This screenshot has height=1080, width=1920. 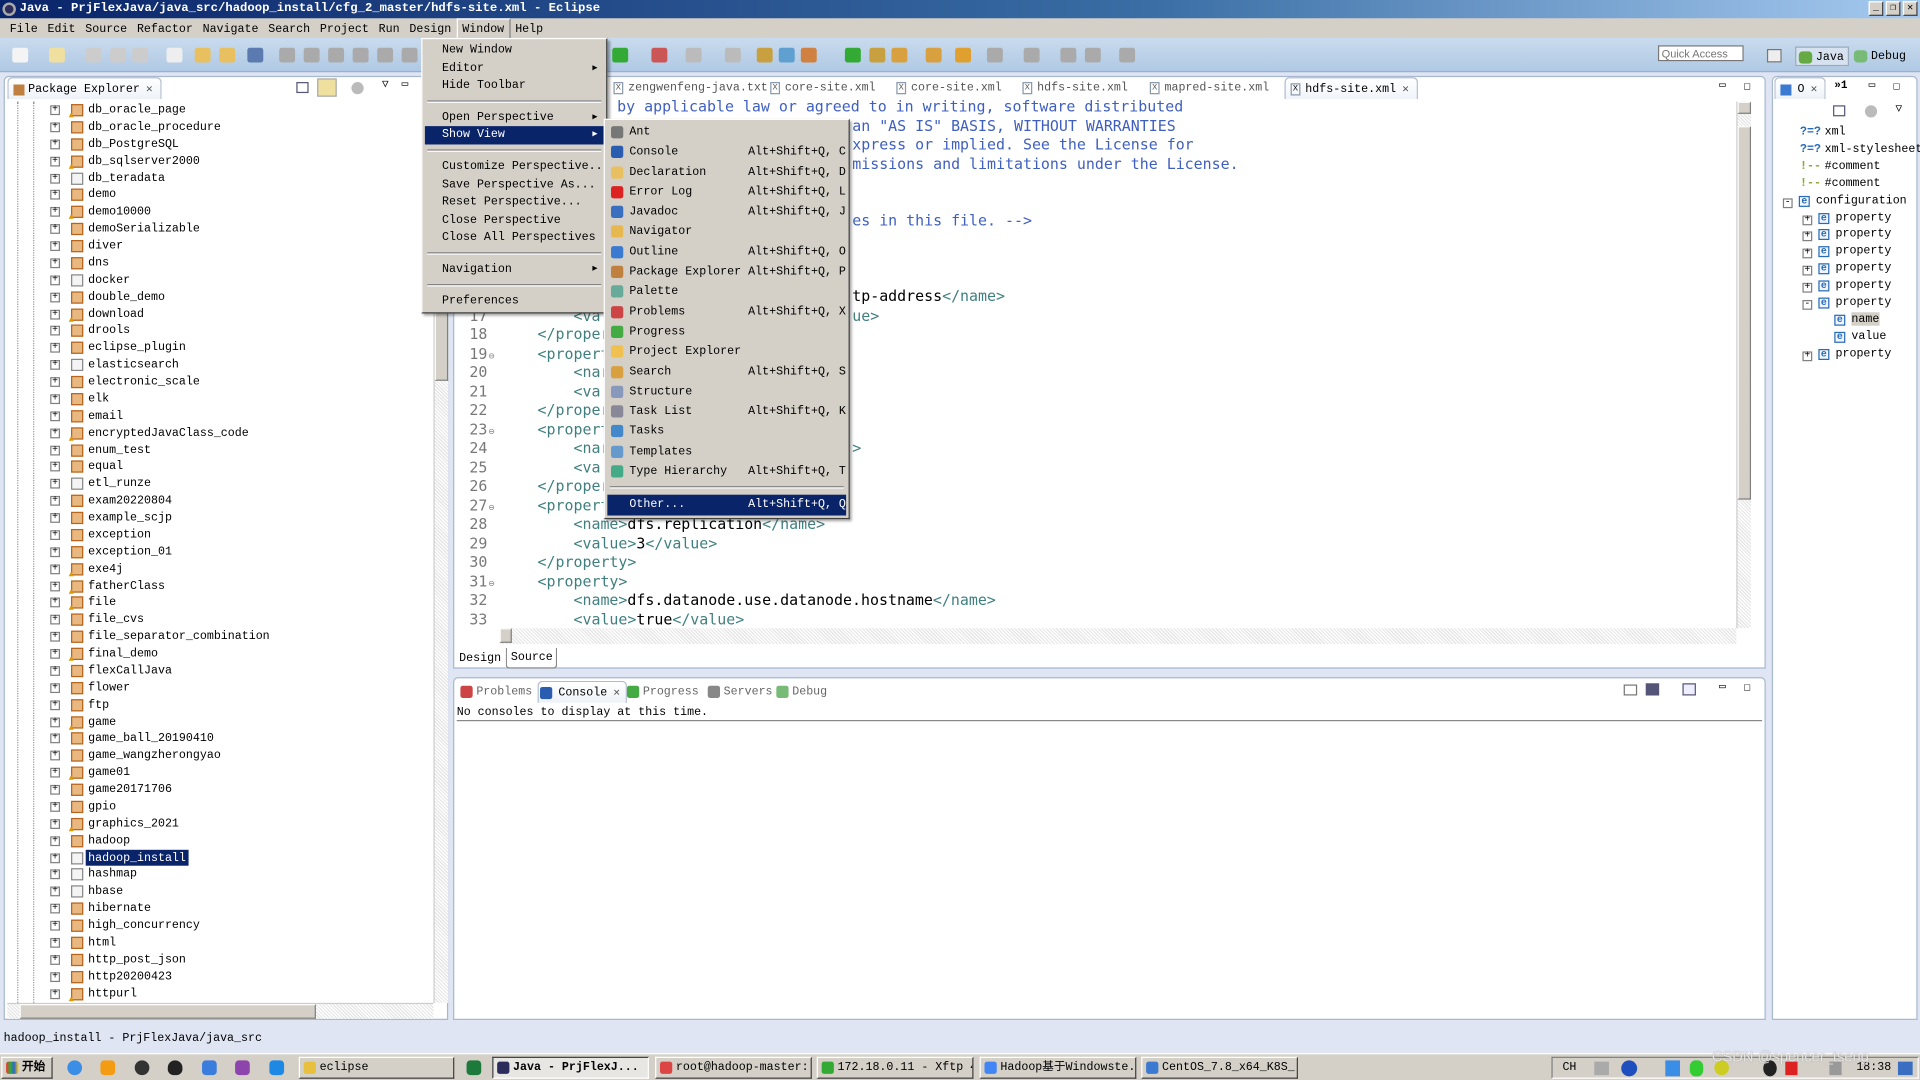 What do you see at coordinates (1744, 107) in the screenshot?
I see `scroll-up-arrow` at bounding box center [1744, 107].